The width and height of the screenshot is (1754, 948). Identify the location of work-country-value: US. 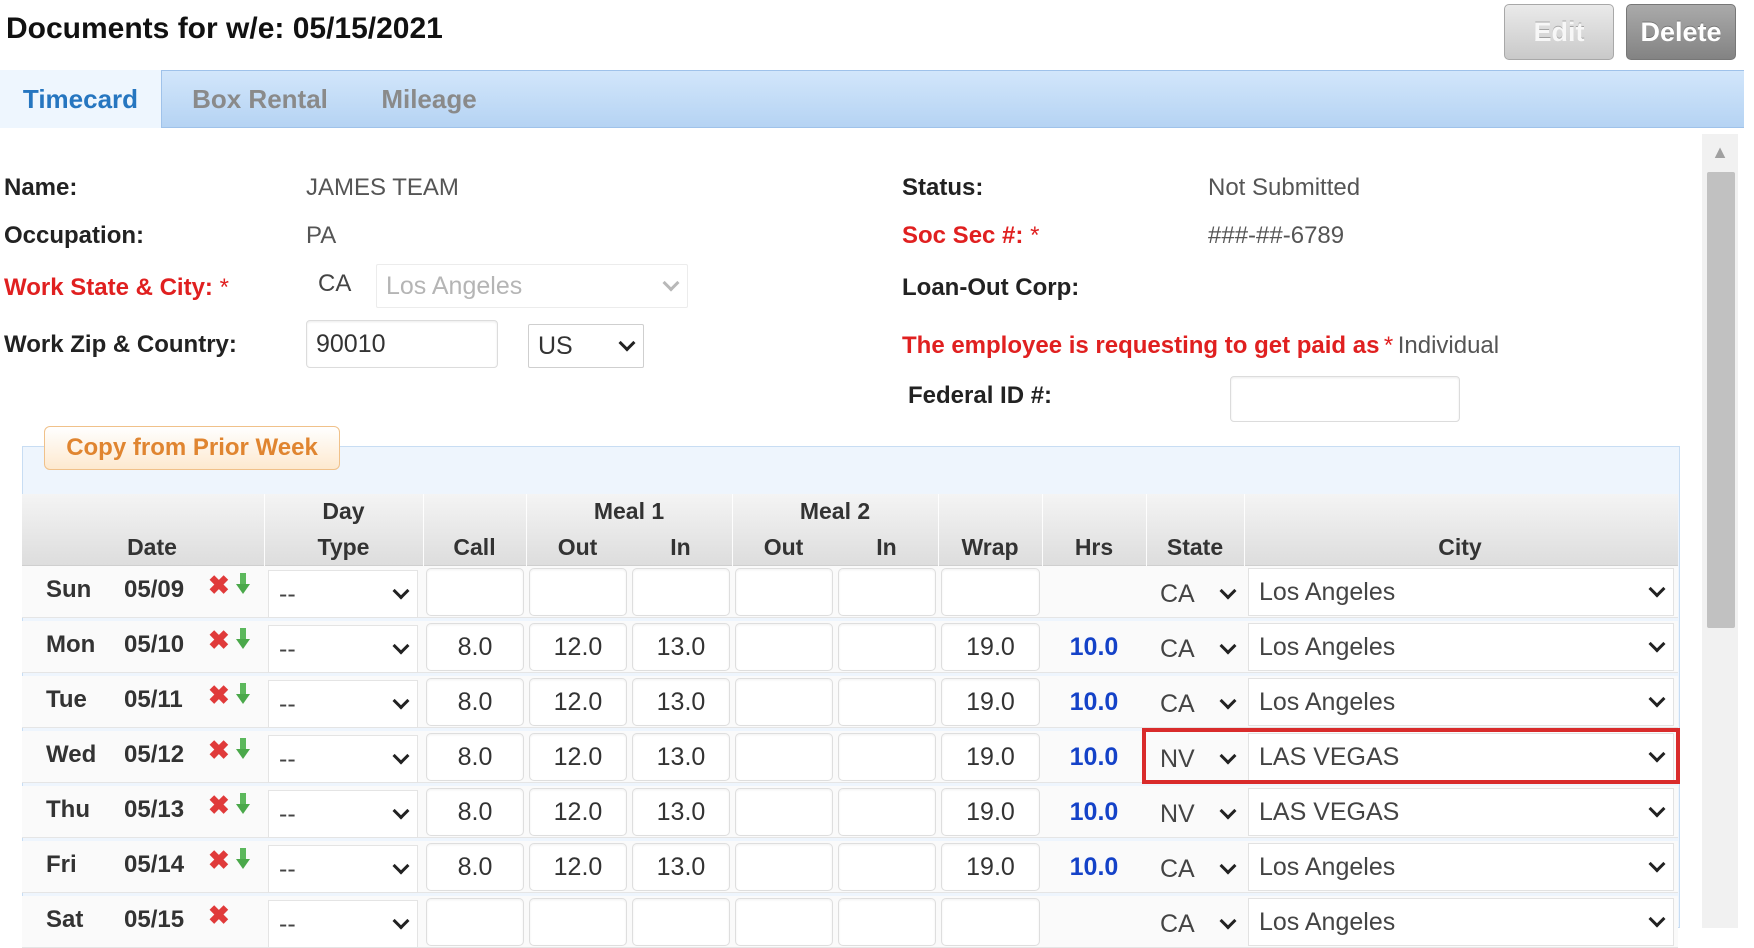
(555, 345).